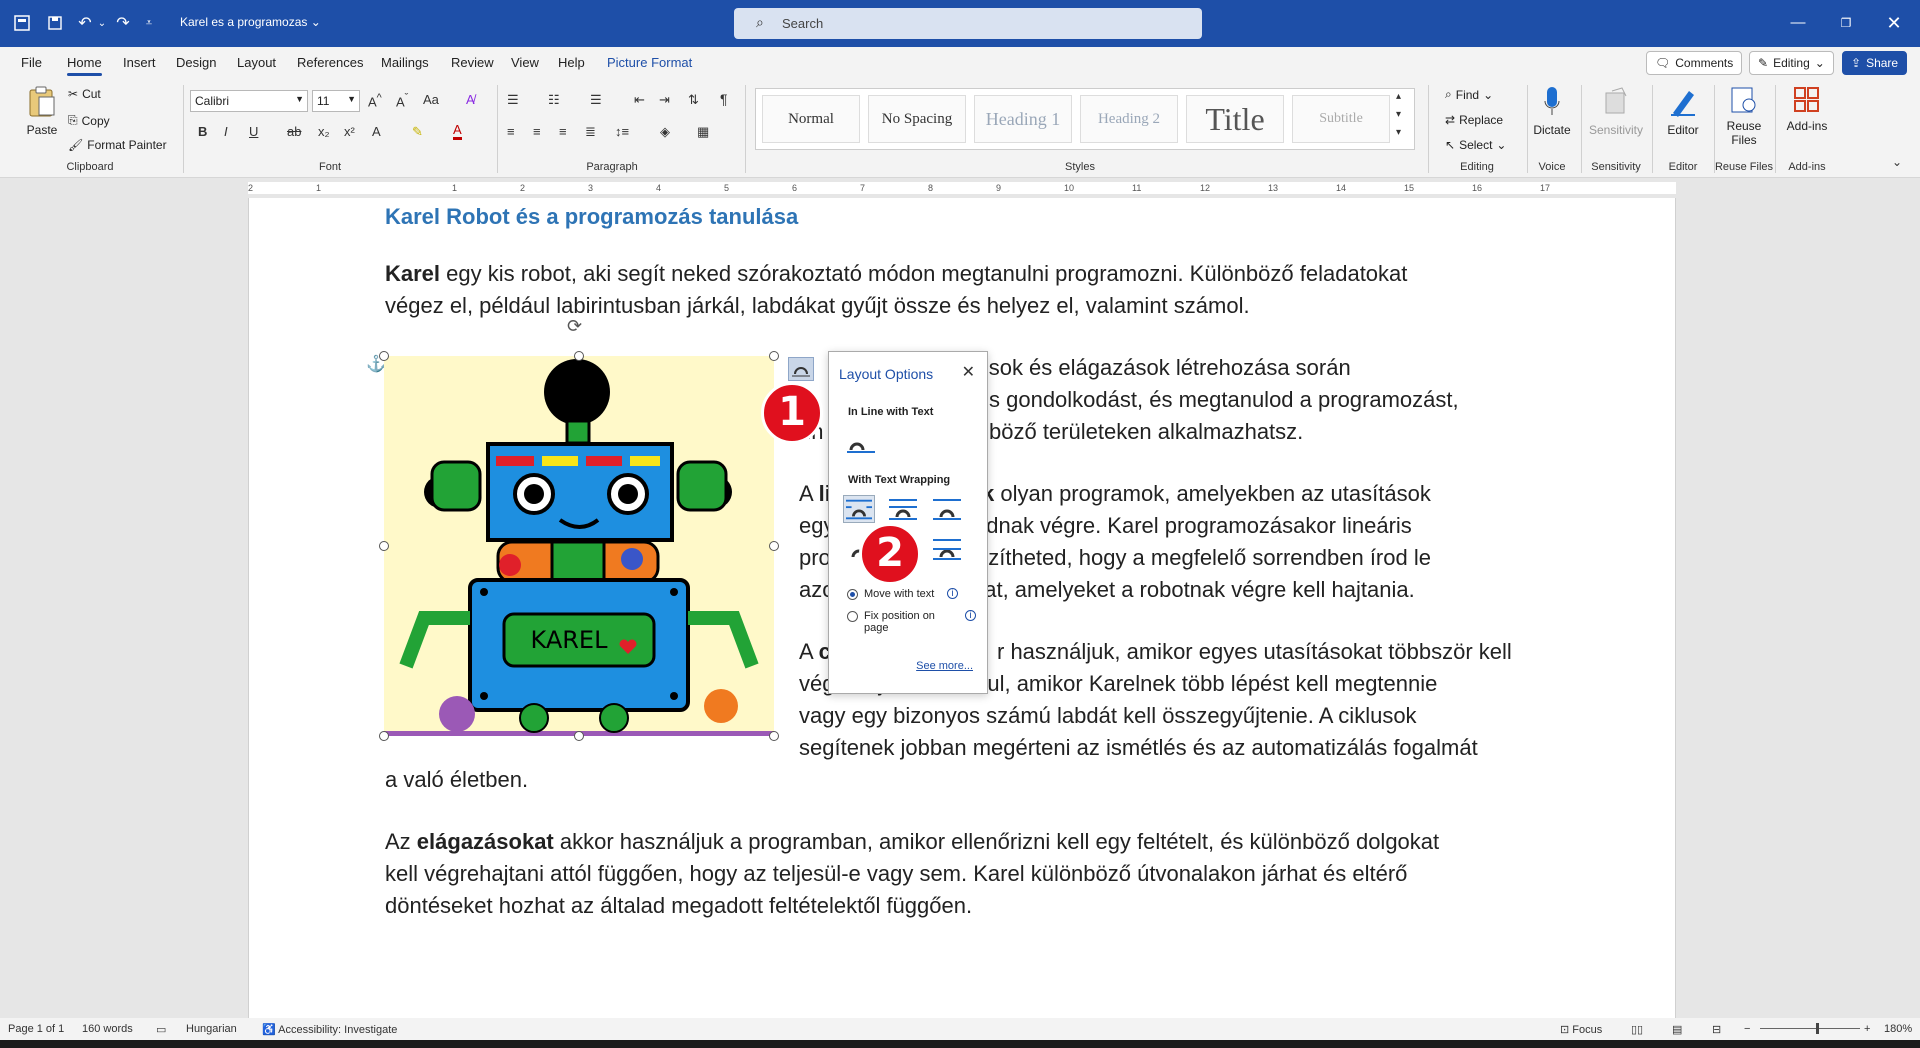 The image size is (1920, 1048). What do you see at coordinates (947, 509) in the screenshot?
I see `through-wrap-icon` at bounding box center [947, 509].